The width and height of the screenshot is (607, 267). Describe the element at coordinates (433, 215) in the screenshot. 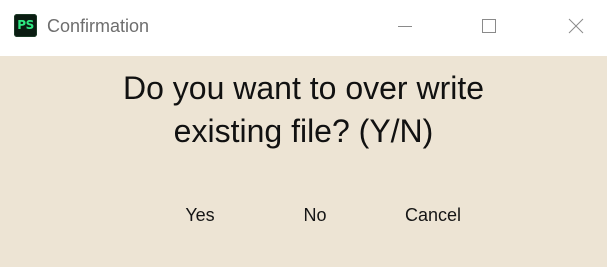

I see `cancel-button: Cancel` at that location.